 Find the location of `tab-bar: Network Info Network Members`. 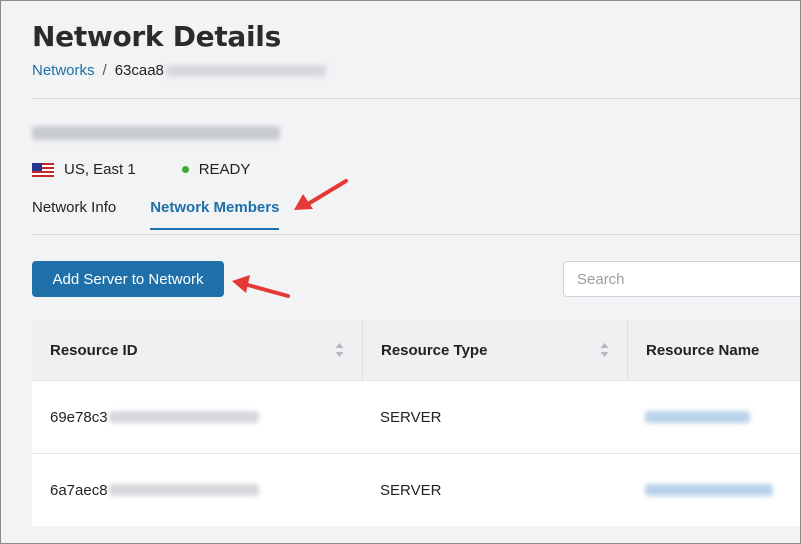

tab-bar: Network Info Network Members is located at coordinates (172, 214).